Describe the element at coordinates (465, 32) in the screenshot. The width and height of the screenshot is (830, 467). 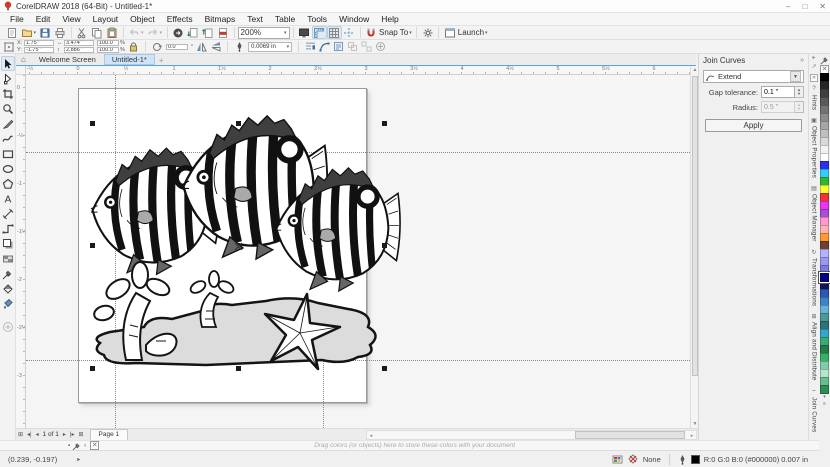
I see `launch-button: Launch ▾` at that location.